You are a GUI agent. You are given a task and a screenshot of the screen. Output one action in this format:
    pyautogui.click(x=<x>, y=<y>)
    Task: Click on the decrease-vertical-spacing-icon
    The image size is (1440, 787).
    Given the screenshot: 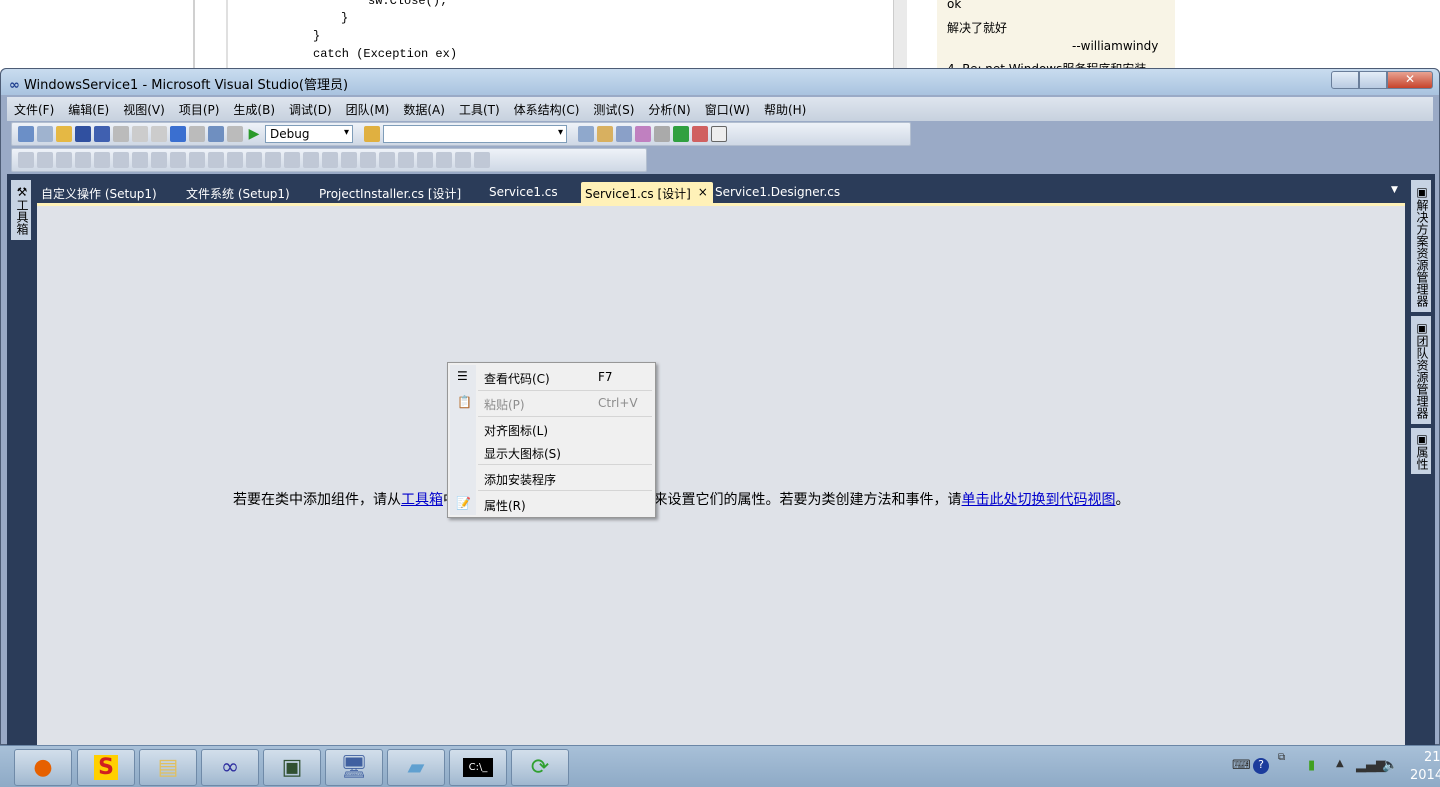 What is the action you would take?
    pyautogui.click(x=349, y=160)
    